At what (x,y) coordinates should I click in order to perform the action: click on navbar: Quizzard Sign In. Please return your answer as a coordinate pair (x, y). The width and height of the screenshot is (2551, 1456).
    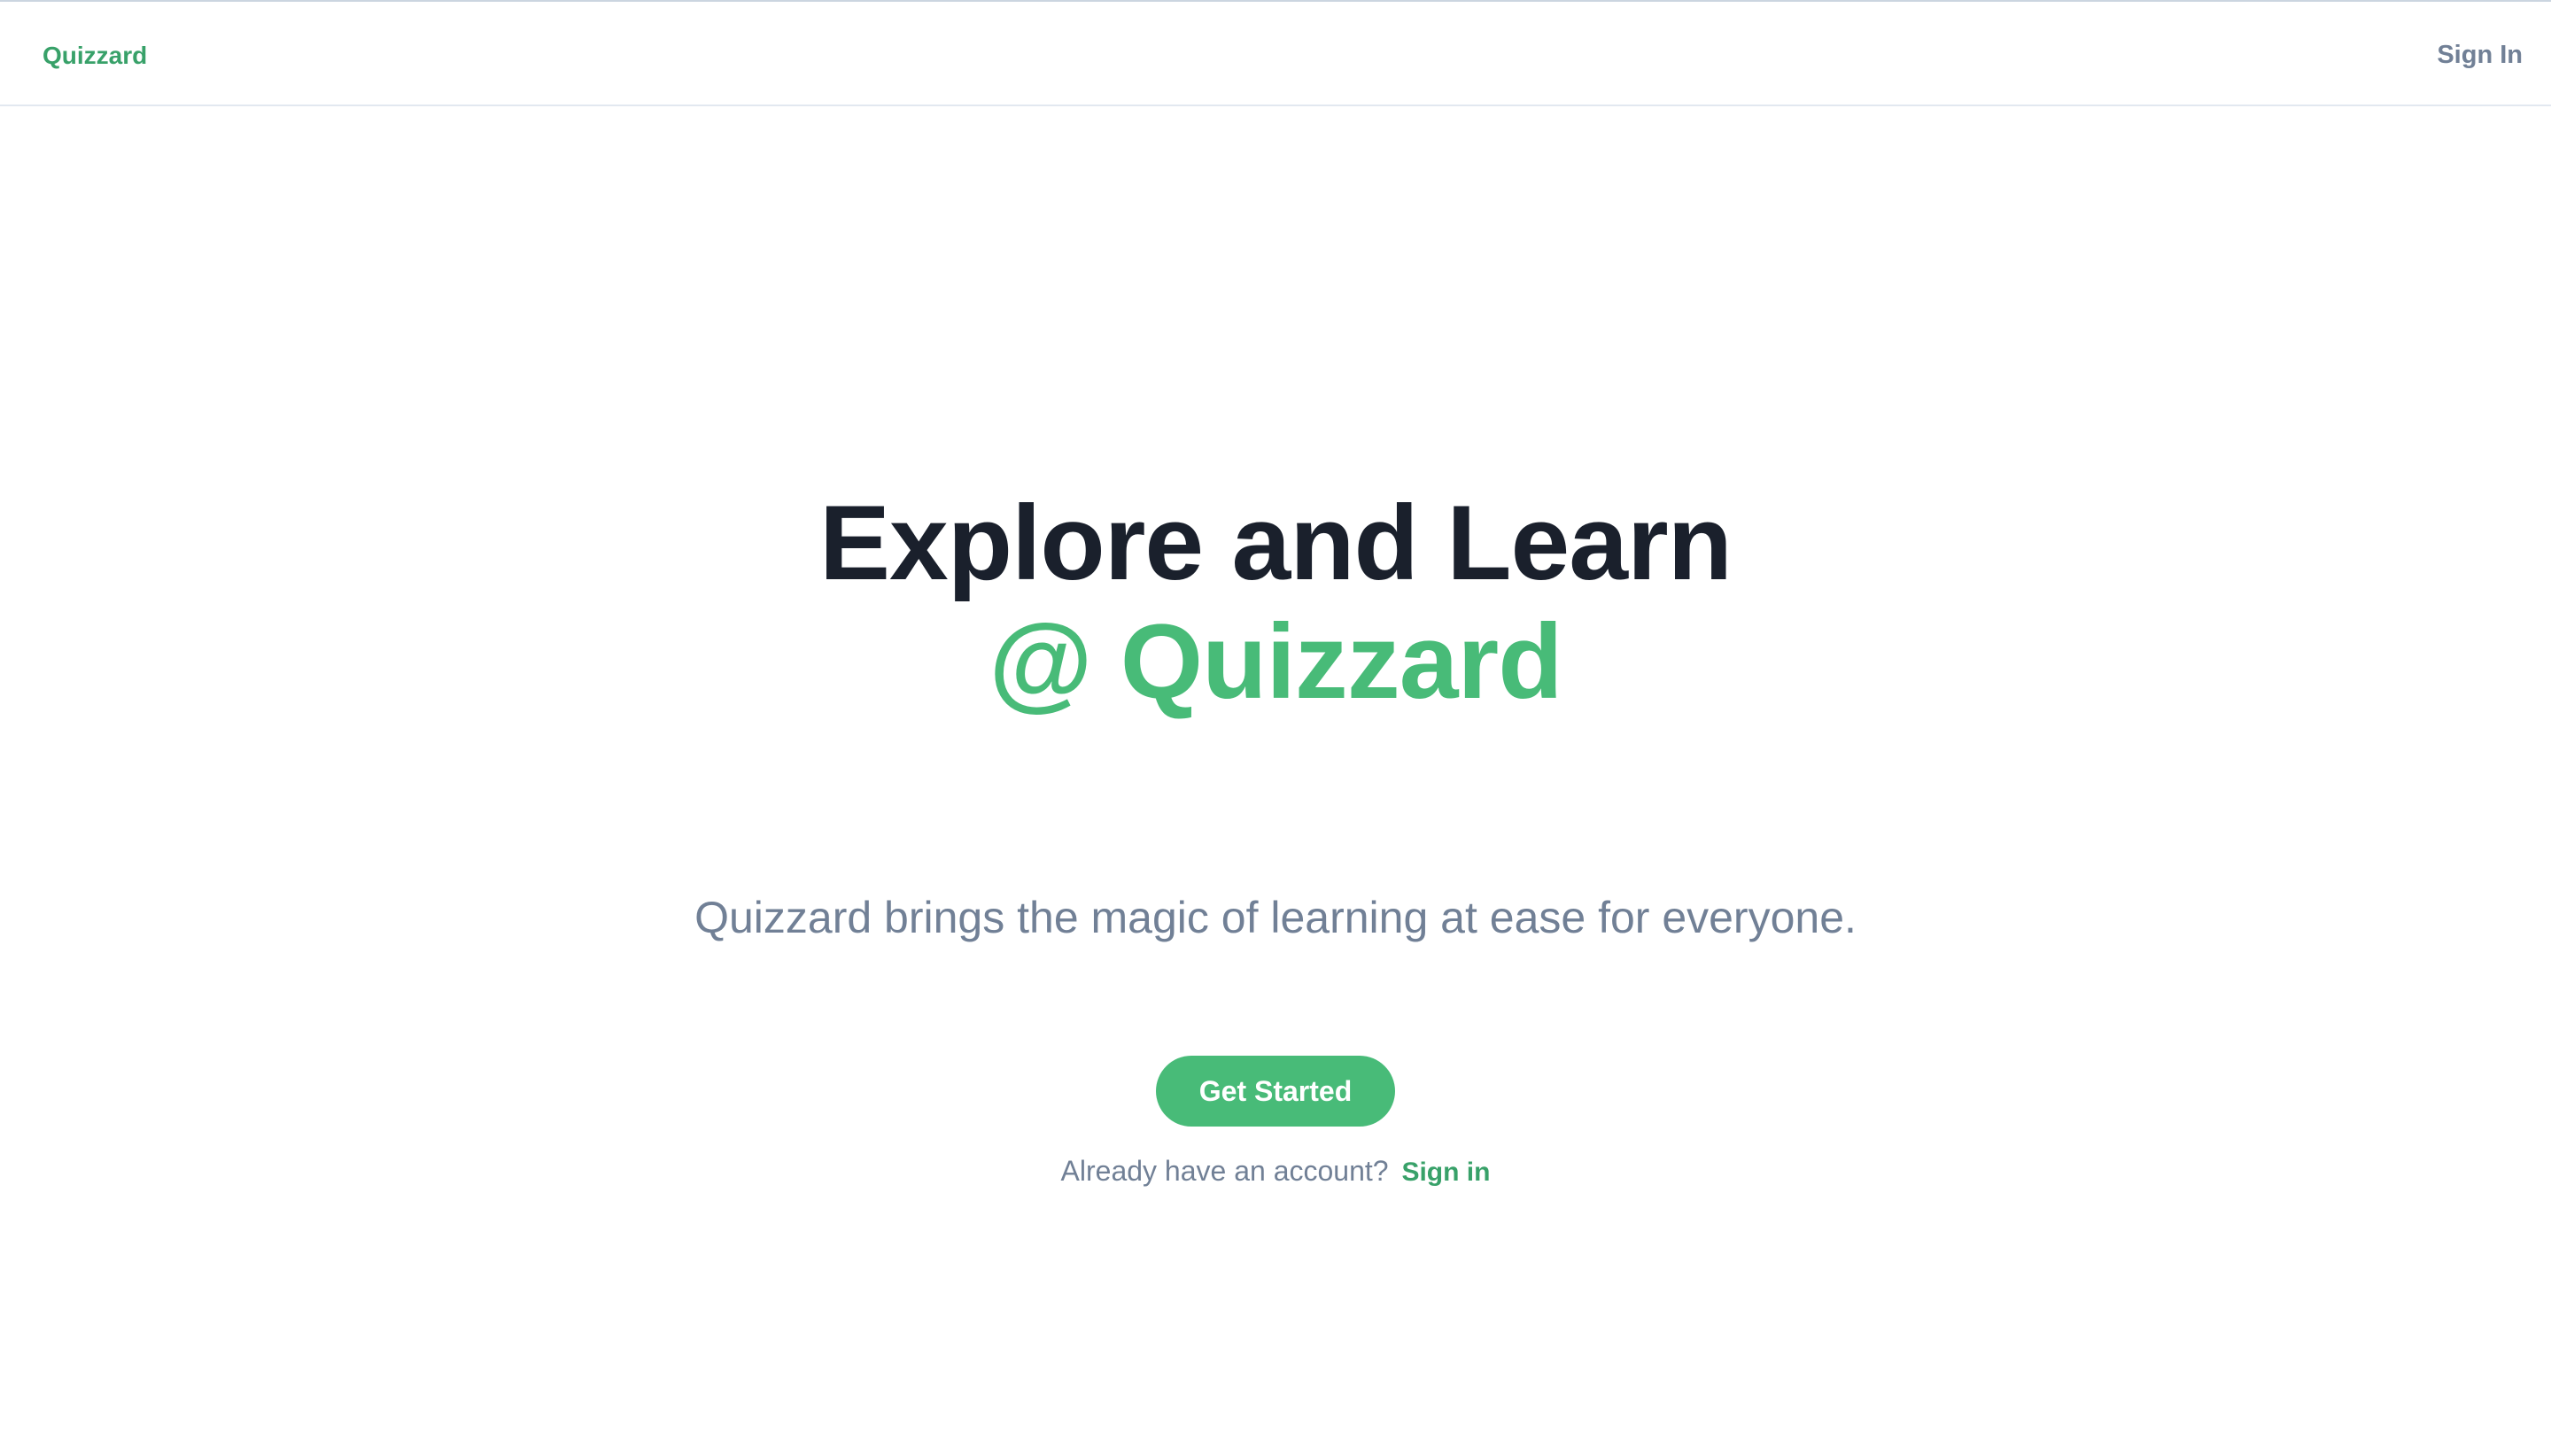
    Looking at the image, I should click on (1275, 54).